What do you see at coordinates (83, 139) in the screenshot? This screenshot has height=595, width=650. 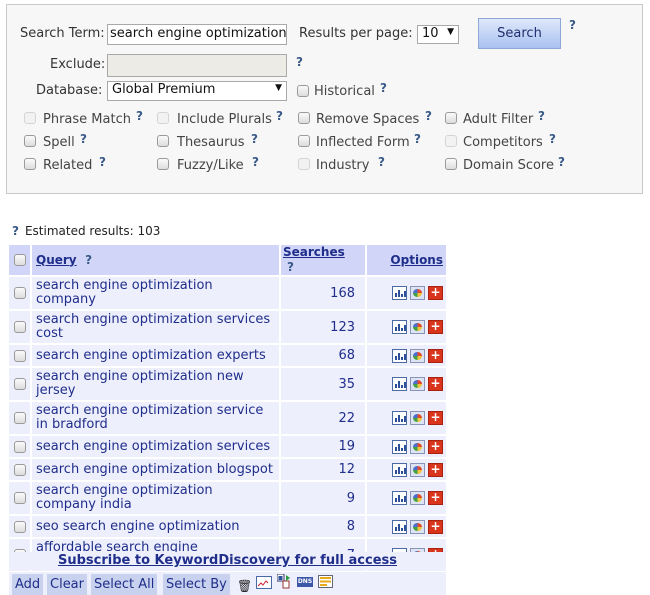 I see `spell-help-icon: ?` at bounding box center [83, 139].